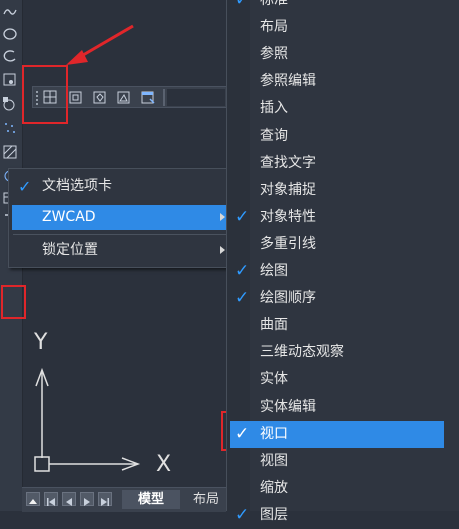 The width and height of the screenshot is (459, 529). Describe the element at coordinates (100, 44) in the screenshot. I see `annotation-arrow-icon` at that location.